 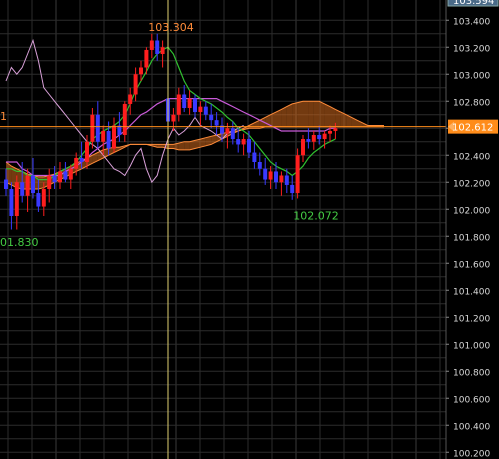 I want to click on price-annotation-label: 1, so click(x=3, y=116).